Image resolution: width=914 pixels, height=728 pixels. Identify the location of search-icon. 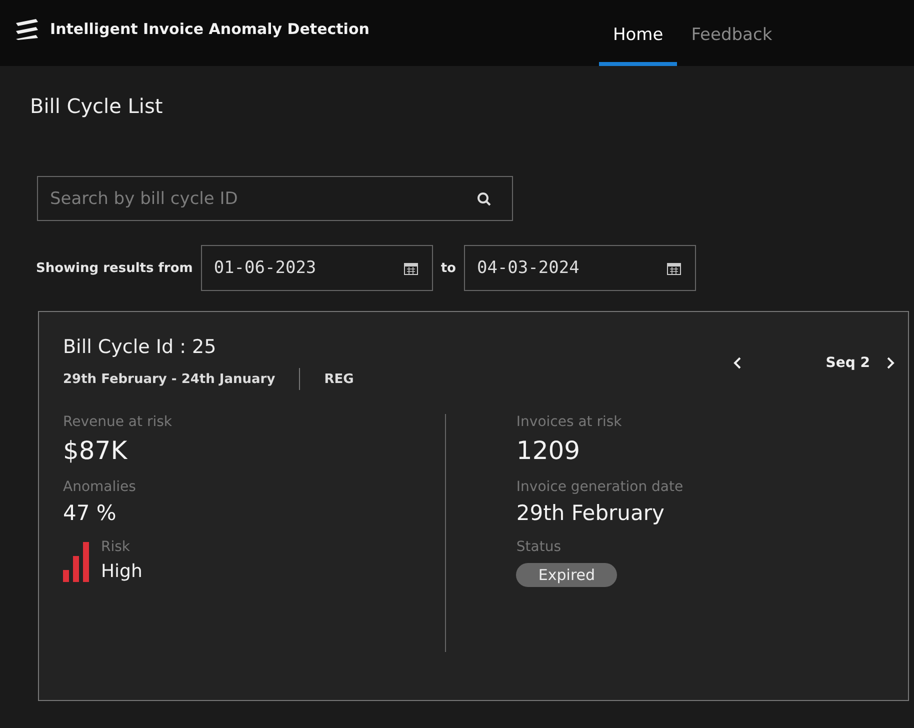
(484, 199).